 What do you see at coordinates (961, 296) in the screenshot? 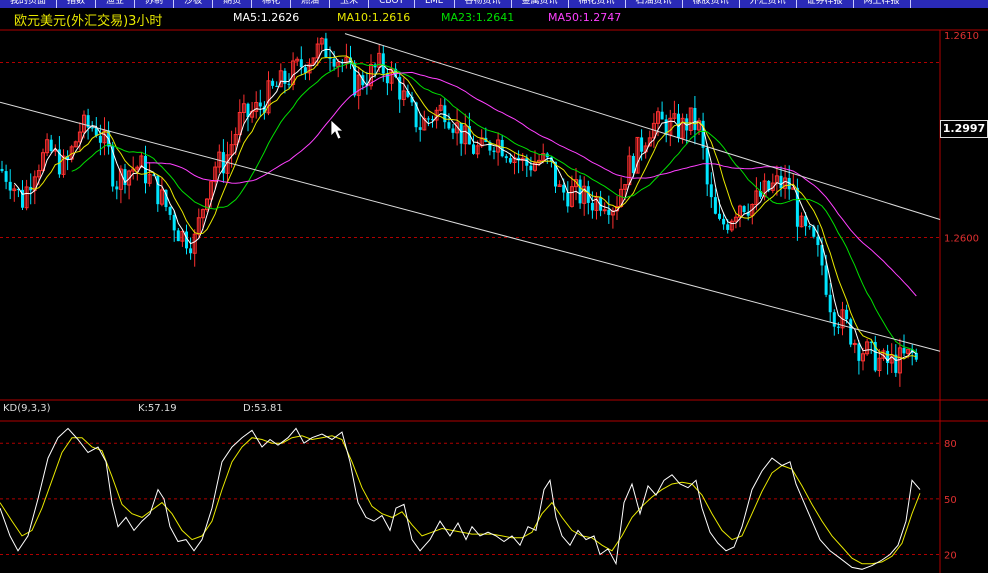
I see `price-axis: 1.2610 1.2600 80 50 20` at bounding box center [961, 296].